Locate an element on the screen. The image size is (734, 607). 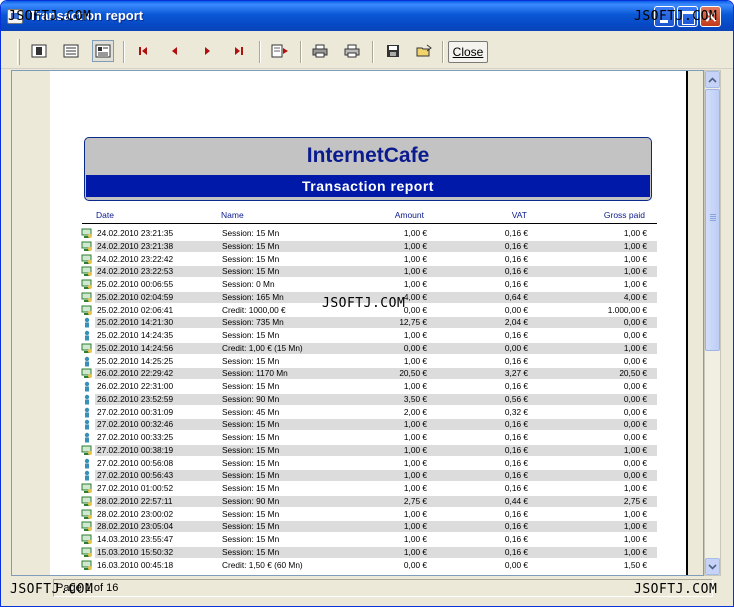
multi-page-icon is located at coordinates (71, 51).